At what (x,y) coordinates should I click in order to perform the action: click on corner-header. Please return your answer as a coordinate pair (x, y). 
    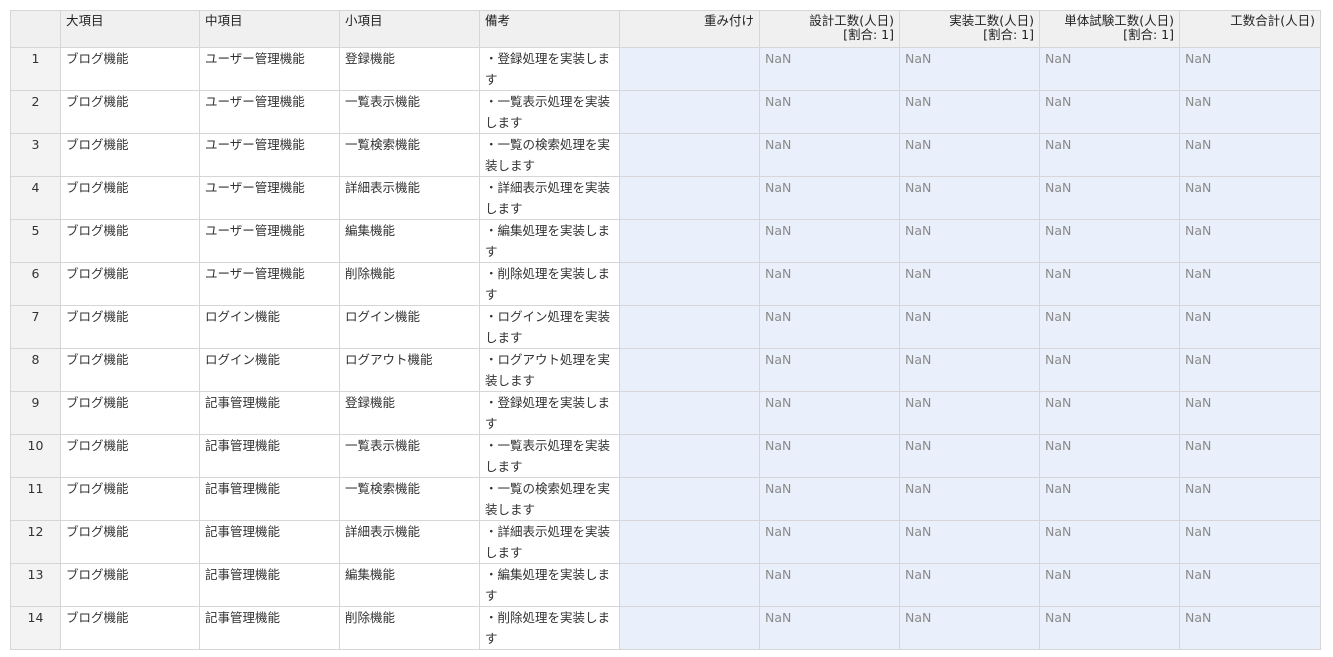
    Looking at the image, I should click on (35, 29).